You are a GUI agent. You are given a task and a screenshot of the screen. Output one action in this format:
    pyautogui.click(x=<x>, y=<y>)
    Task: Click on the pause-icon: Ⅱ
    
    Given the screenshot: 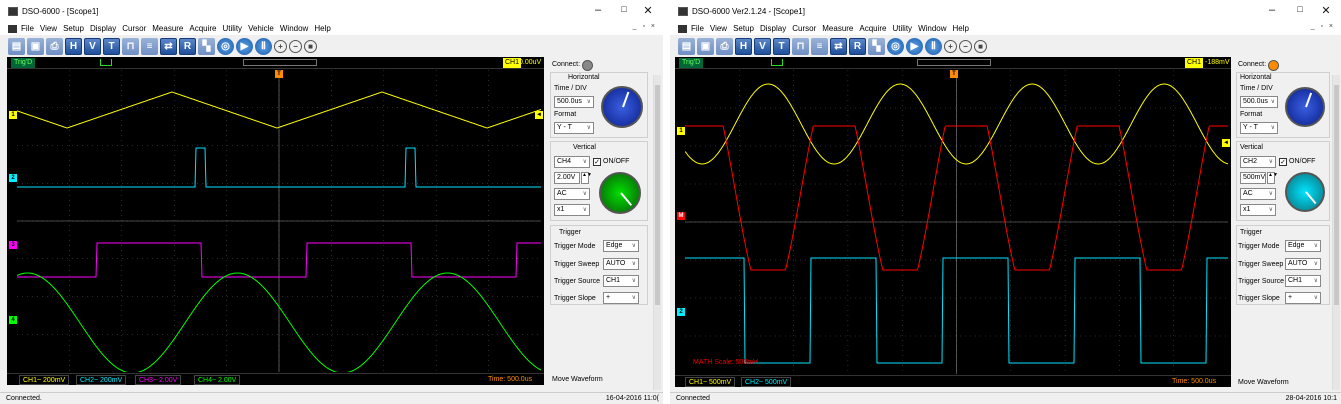 What is the action you would take?
    pyautogui.click(x=933, y=46)
    